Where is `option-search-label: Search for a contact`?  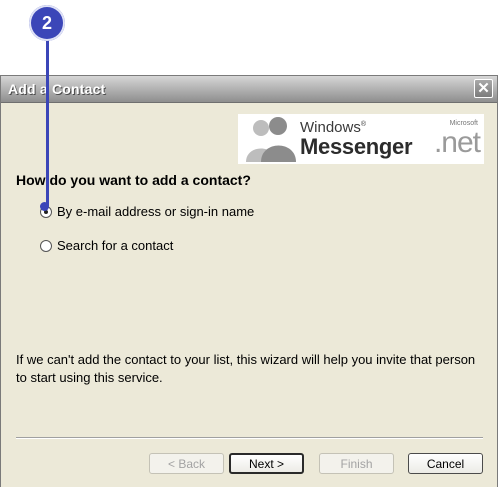 option-search-label: Search for a contact is located at coordinates (115, 245).